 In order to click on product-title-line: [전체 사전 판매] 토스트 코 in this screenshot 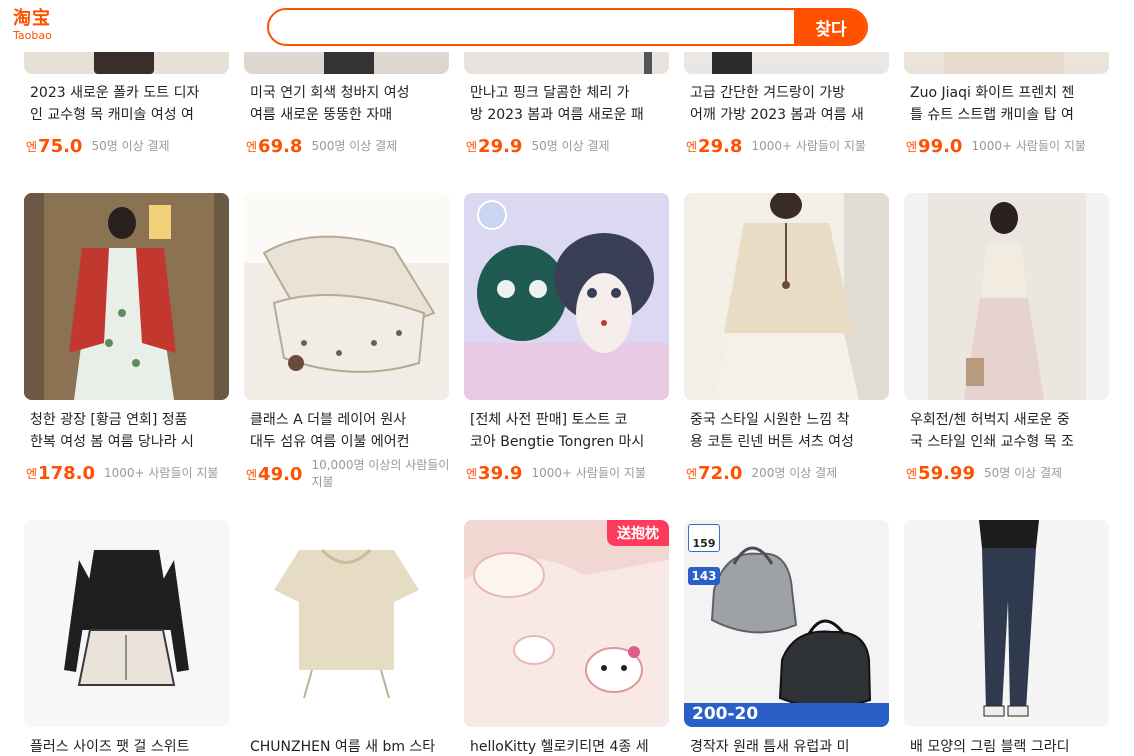, I will do `click(549, 420)`.